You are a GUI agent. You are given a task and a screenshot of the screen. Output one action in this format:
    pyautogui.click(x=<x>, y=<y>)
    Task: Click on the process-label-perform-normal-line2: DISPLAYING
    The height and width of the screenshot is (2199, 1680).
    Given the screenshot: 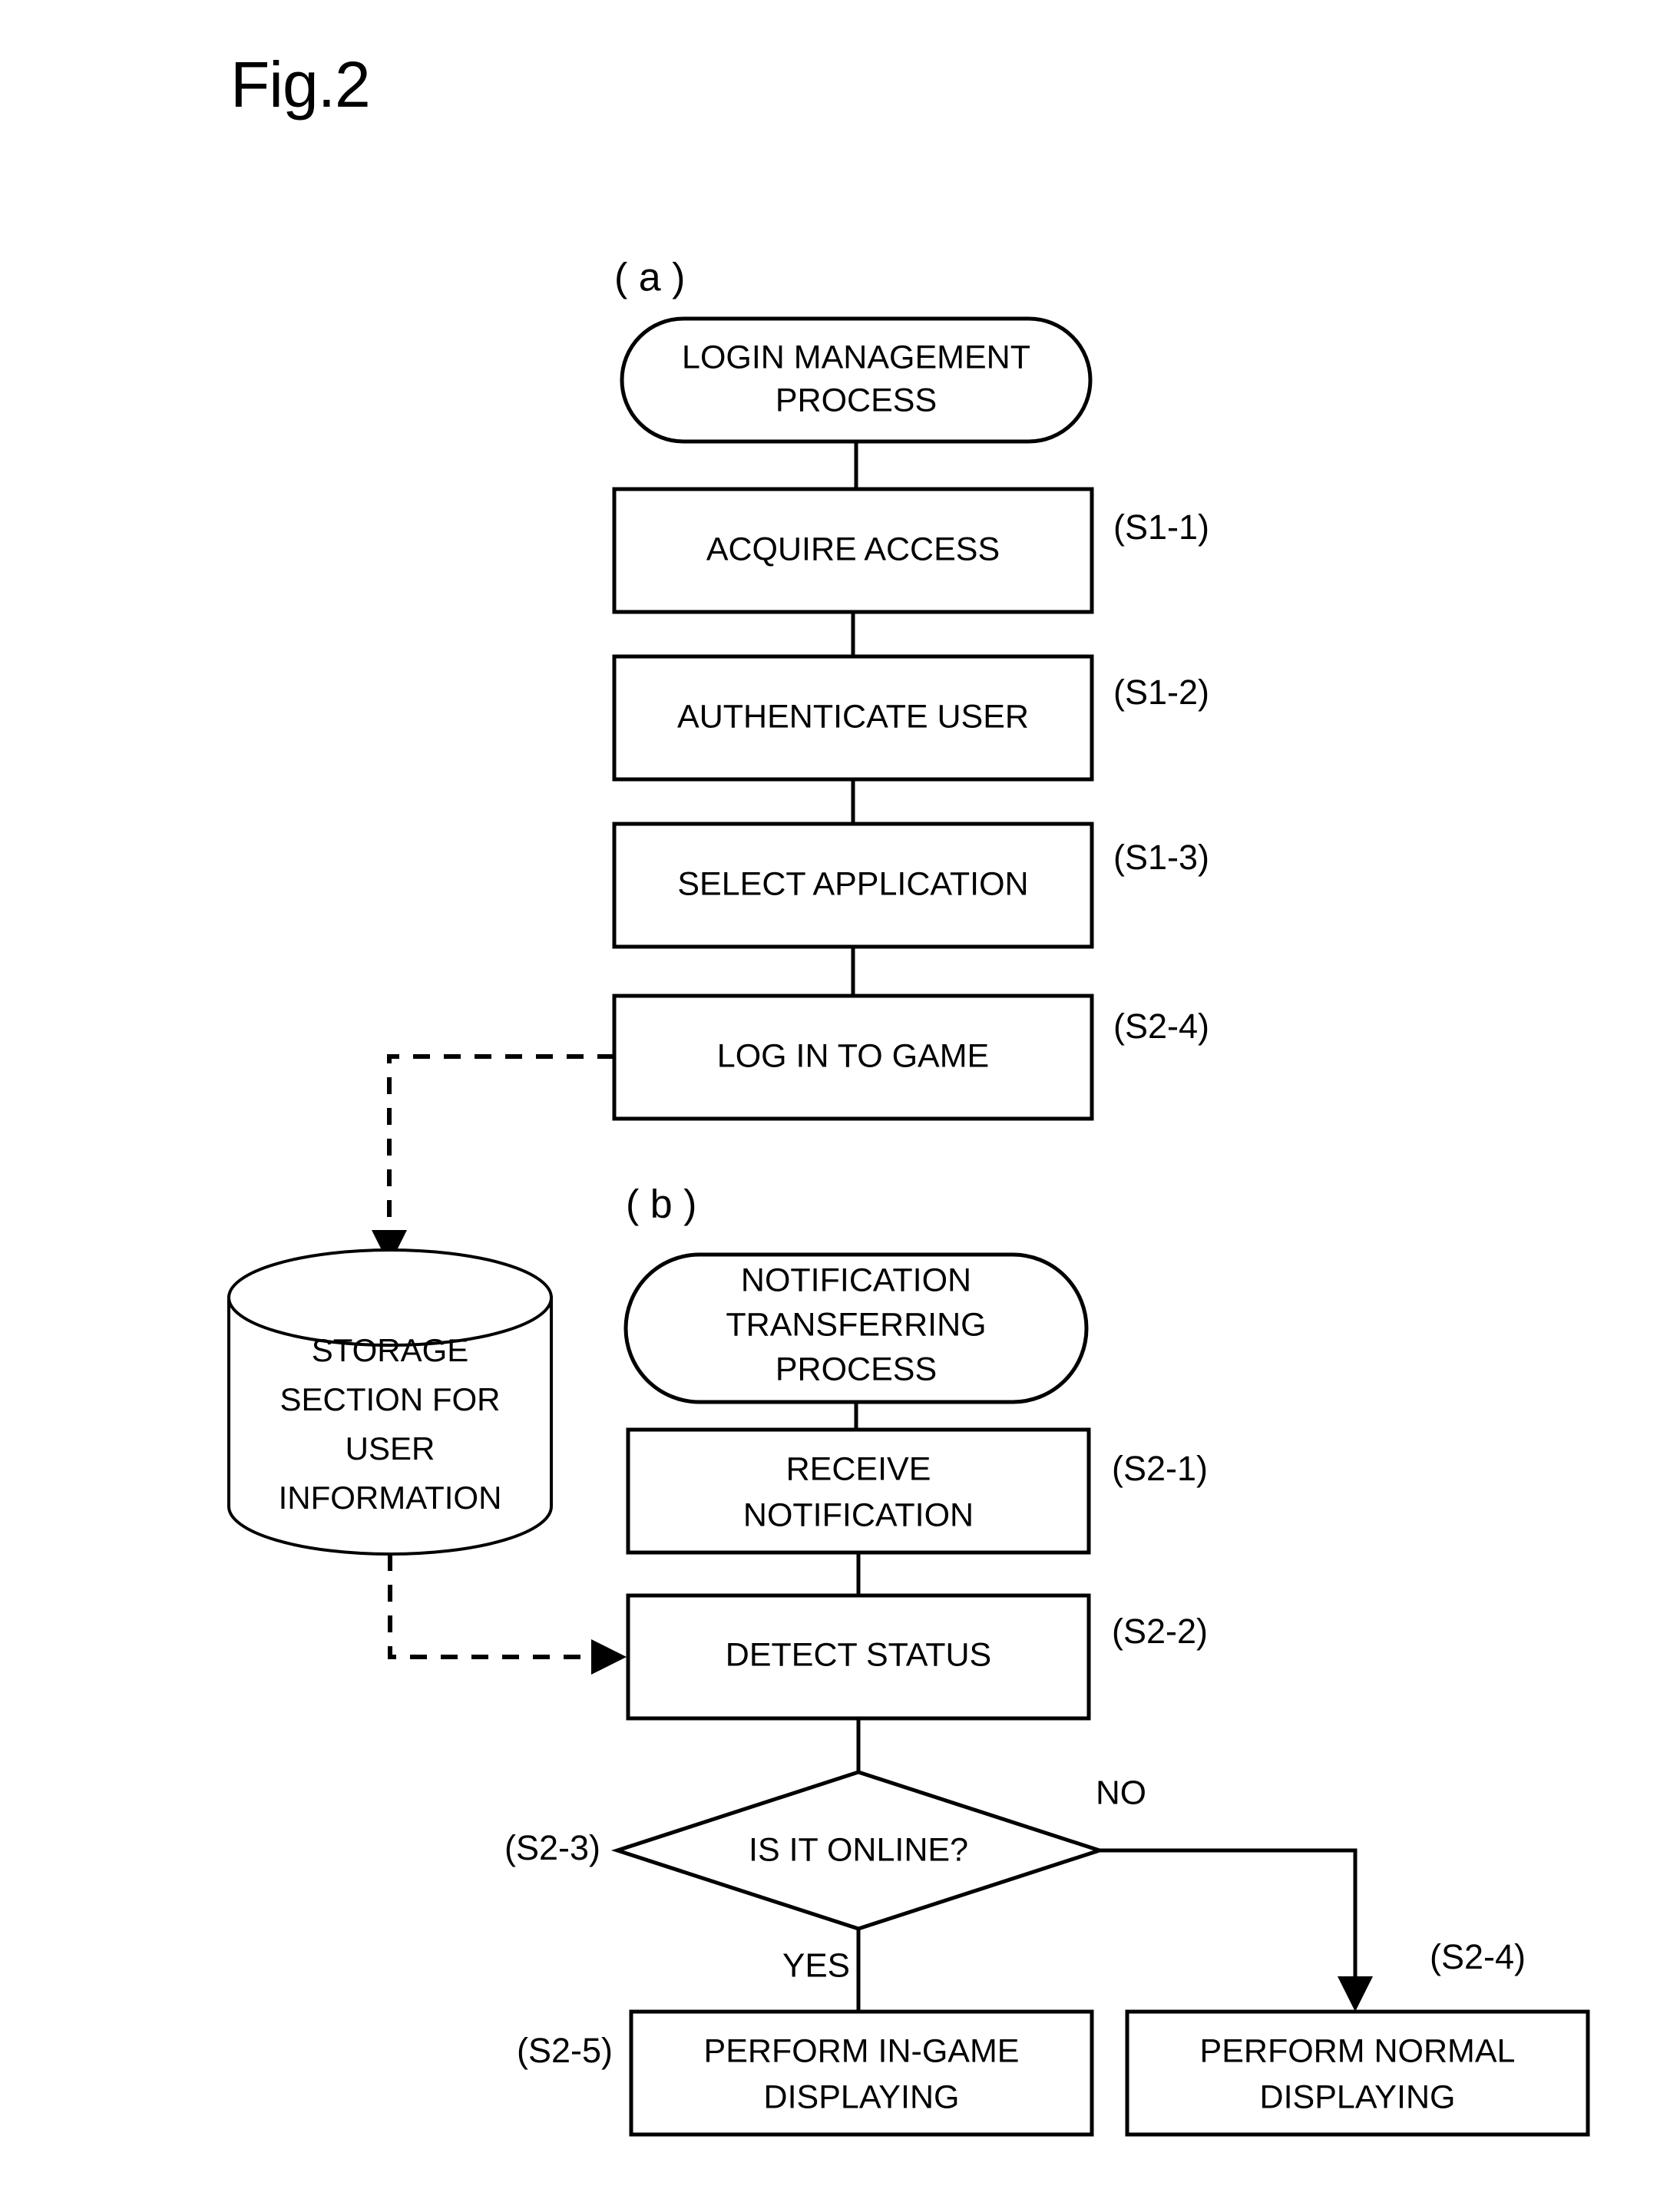 What is the action you would take?
    pyautogui.click(x=1358, y=2096)
    